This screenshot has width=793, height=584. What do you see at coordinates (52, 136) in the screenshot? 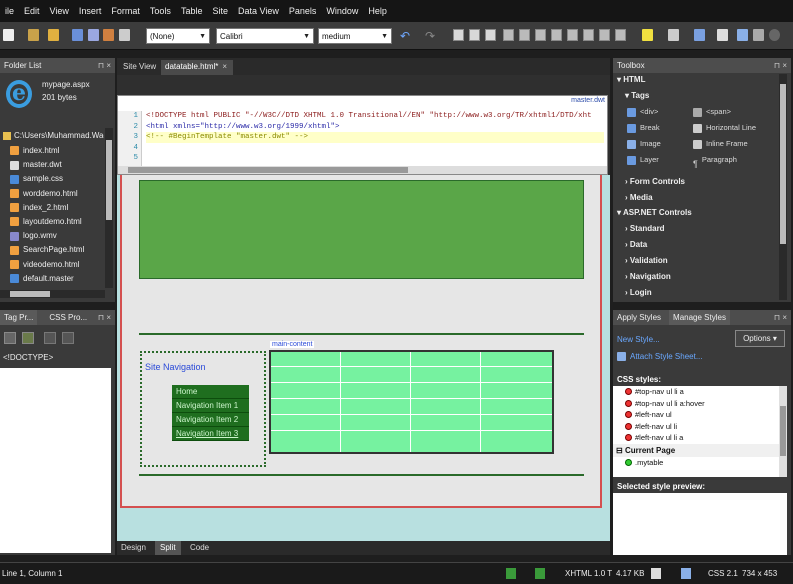
I see `folder-root: C:\Users\Muhammad.Waqas` at bounding box center [52, 136].